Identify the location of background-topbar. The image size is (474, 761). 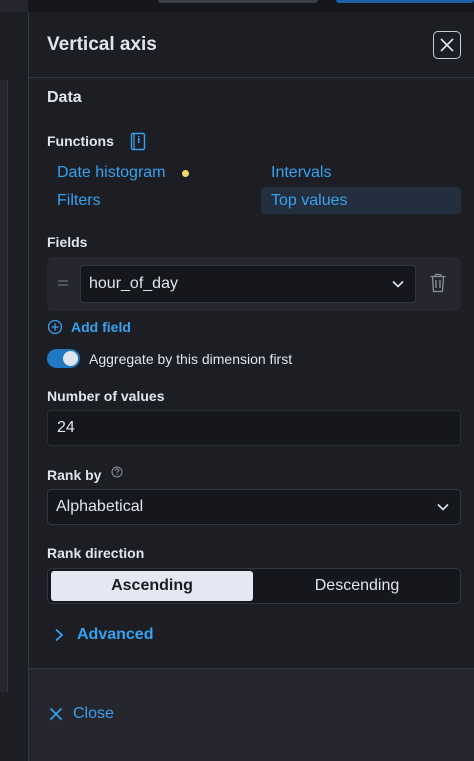
(14, 6).